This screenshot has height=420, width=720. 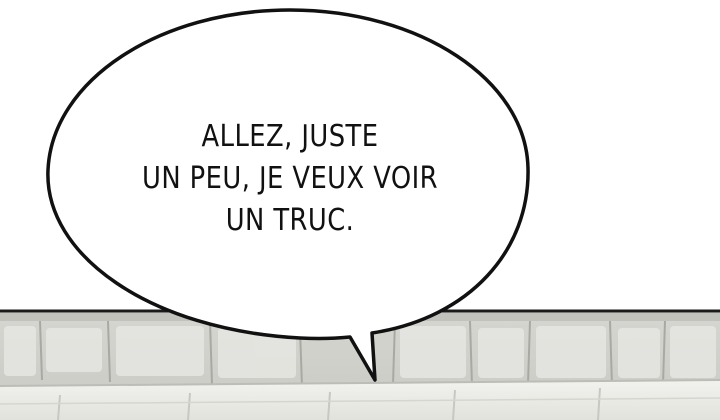 I want to click on speech-line: UN PEU, JE VEUX VOIR, so click(x=290, y=178).